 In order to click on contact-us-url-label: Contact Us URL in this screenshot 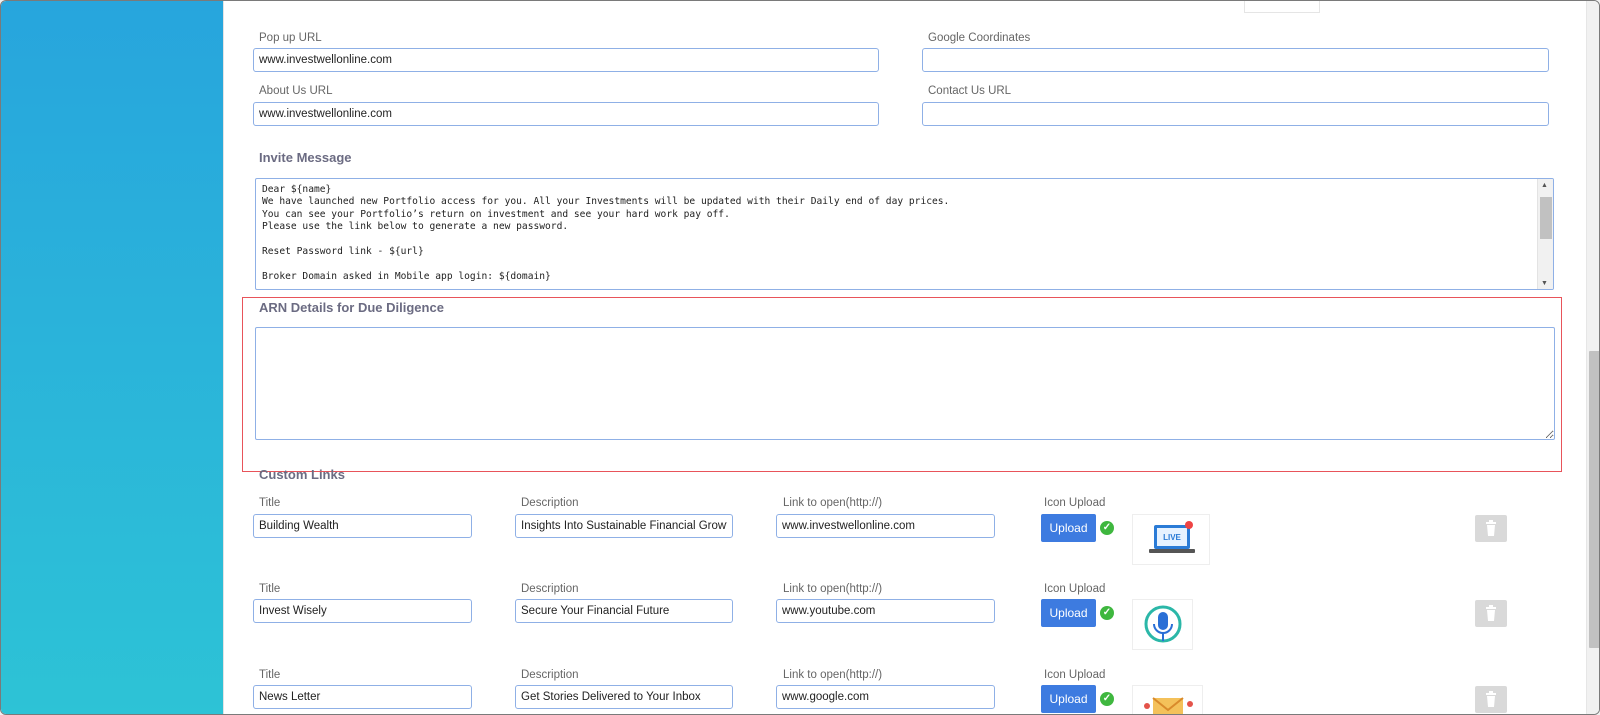, I will do `click(970, 91)`.